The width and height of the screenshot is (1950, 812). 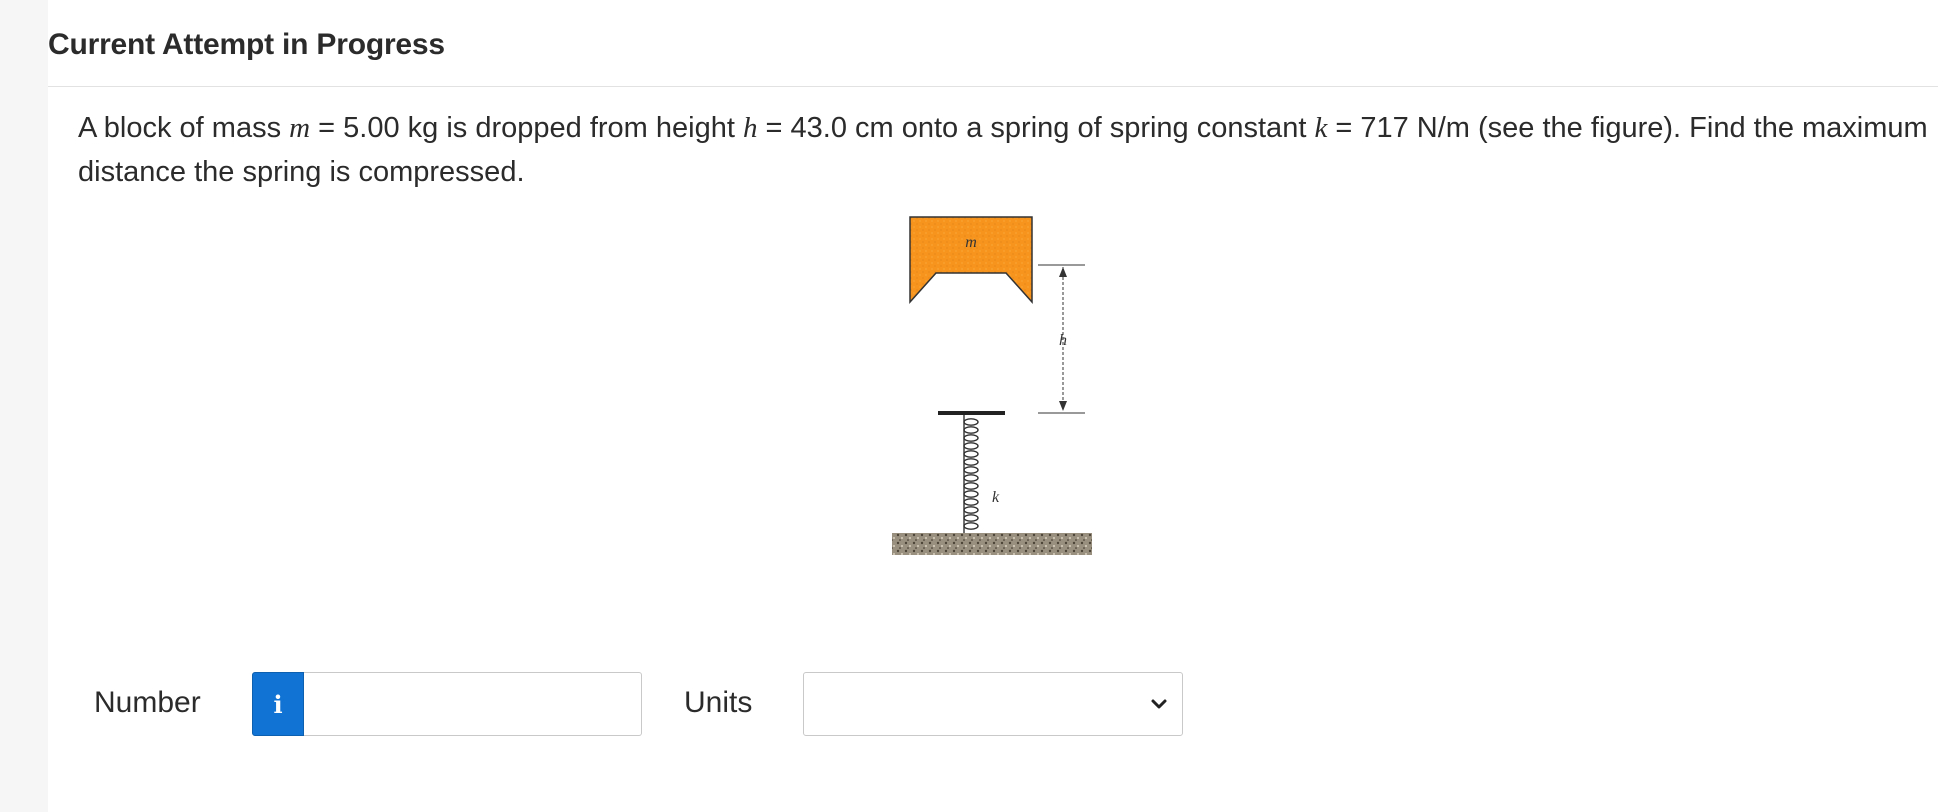 What do you see at coordinates (300, 128) in the screenshot?
I see `mass-symbol: m` at bounding box center [300, 128].